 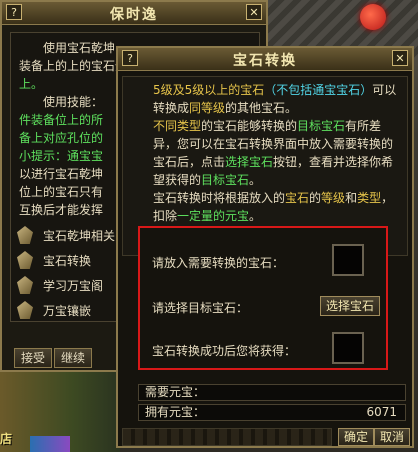 I want to click on desc-paragraph-3: 宝石转换时将根据放入的宝石的等级和类型，扣除一定量的元宝。, so click(x=265, y=207).